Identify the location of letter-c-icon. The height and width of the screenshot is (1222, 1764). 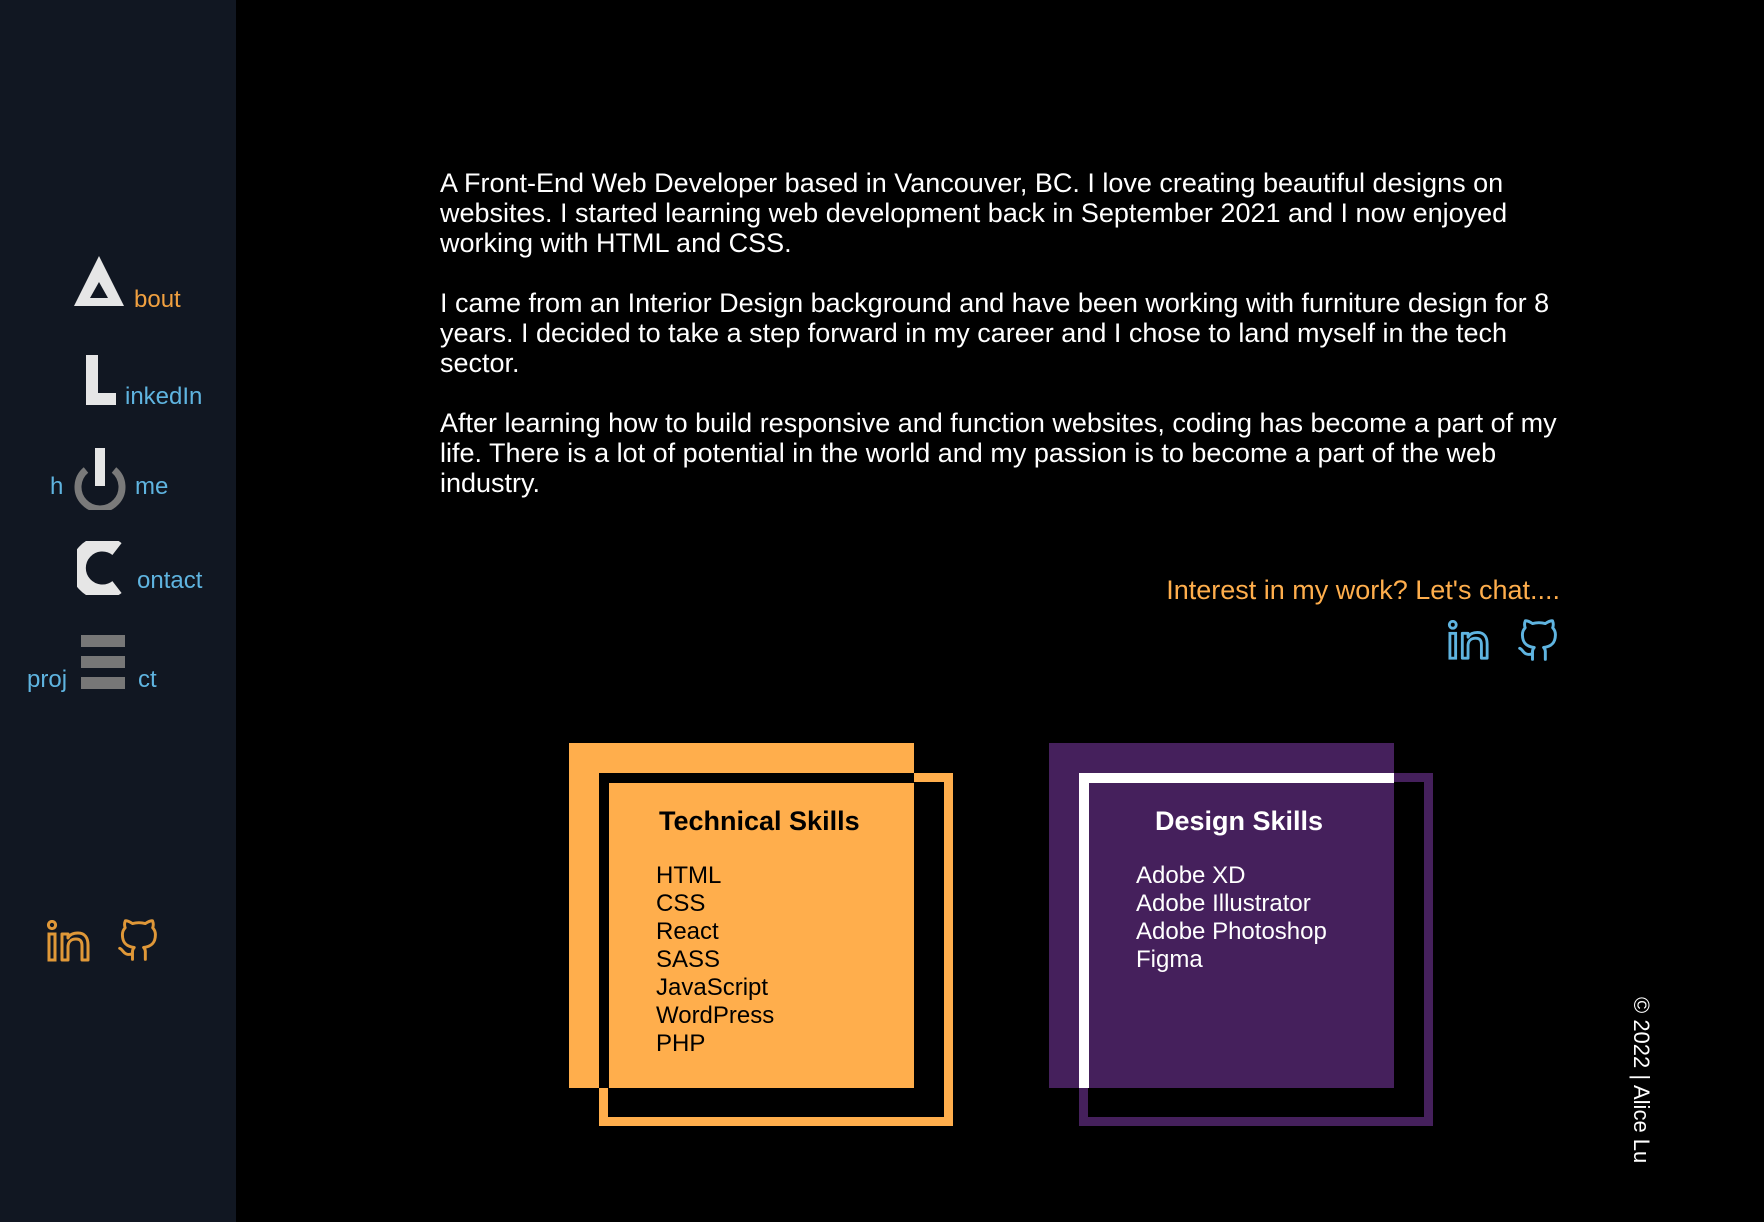
(99, 568).